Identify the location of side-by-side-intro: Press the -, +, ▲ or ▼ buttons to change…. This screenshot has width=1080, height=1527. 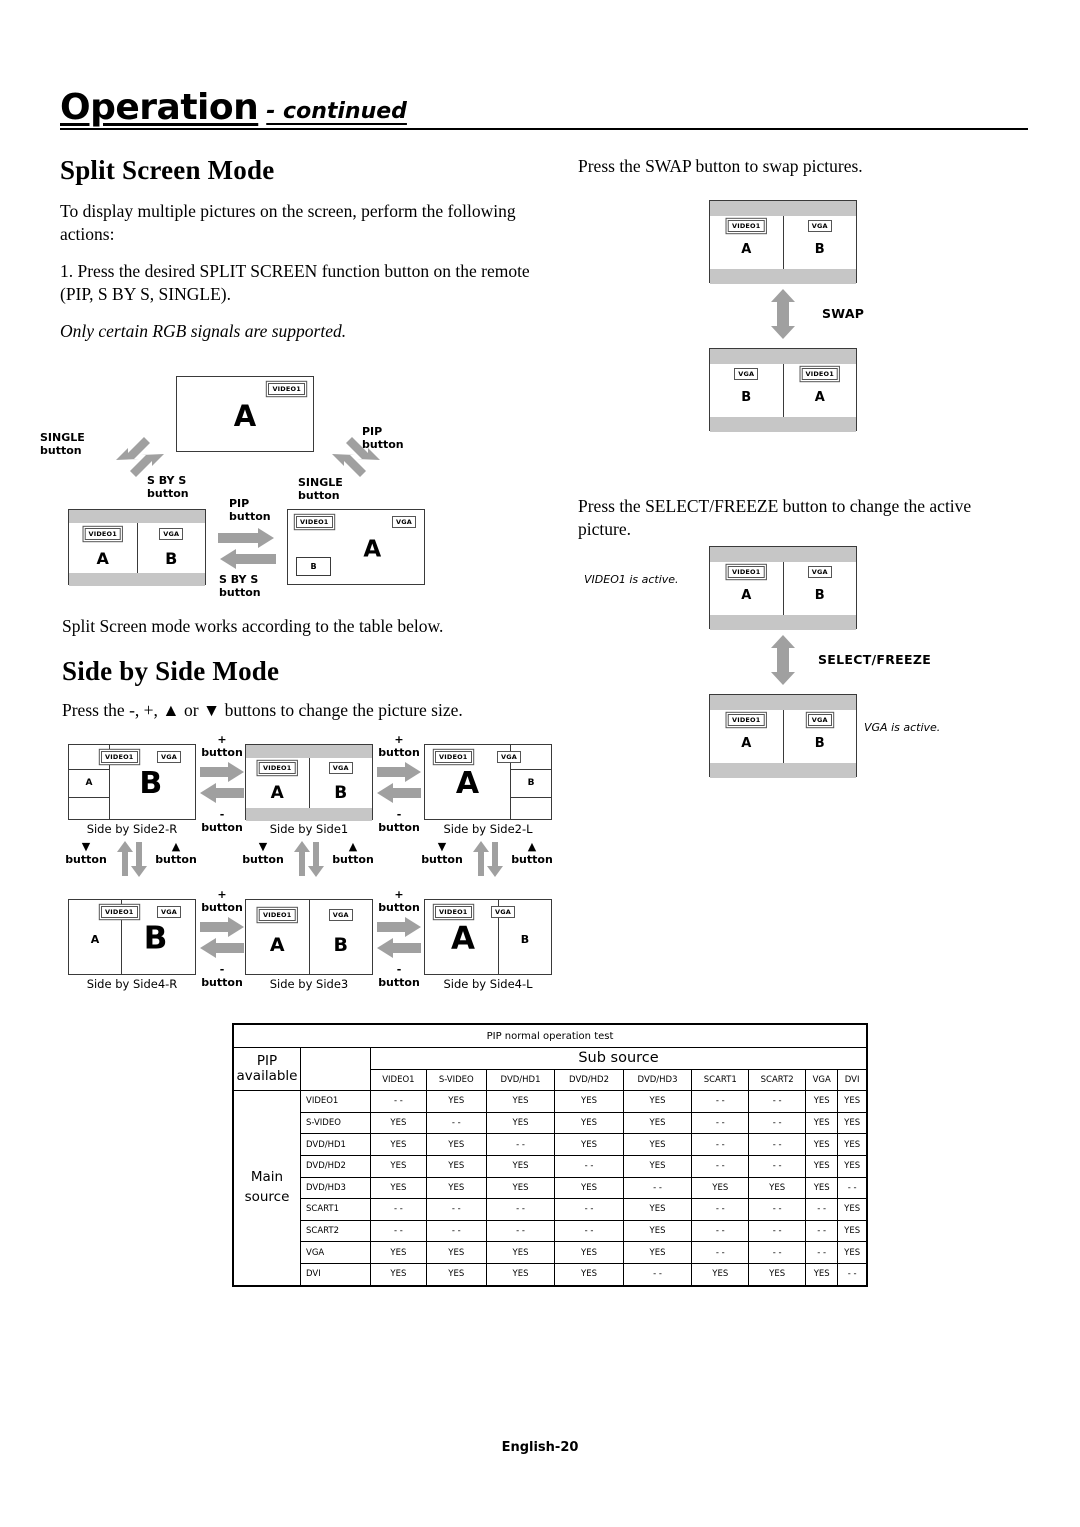
(262, 710).